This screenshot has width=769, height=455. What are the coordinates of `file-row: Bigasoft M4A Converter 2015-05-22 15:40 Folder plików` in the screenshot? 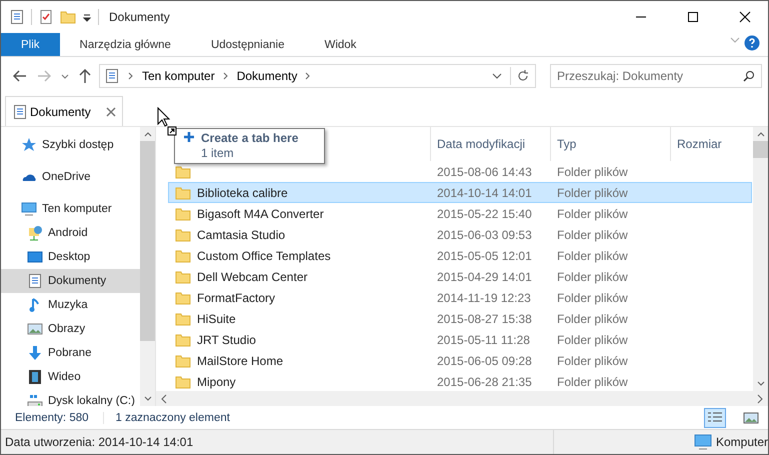 It's located at (460, 213).